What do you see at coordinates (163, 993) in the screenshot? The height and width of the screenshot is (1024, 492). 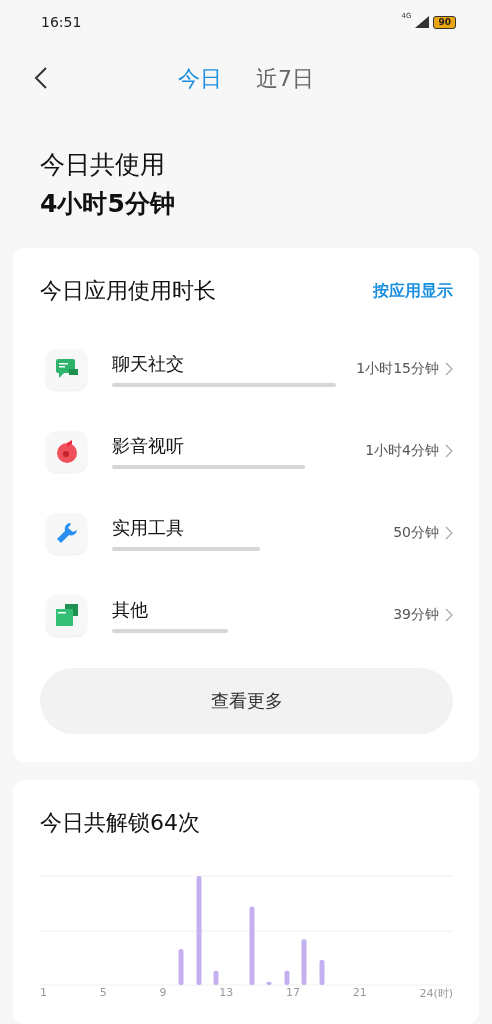 I see `axis-label: 9` at bounding box center [163, 993].